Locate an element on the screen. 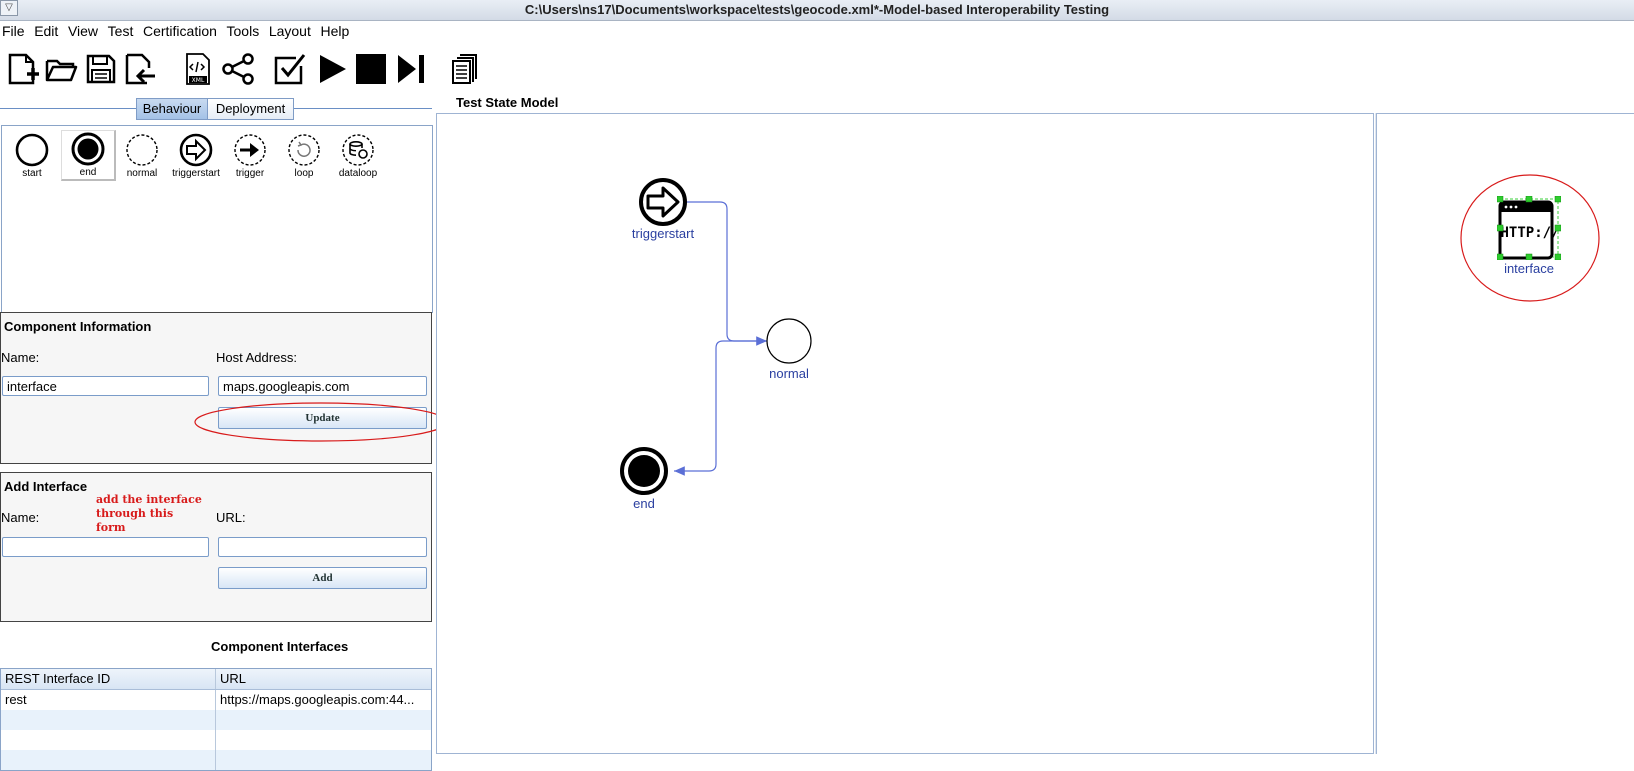  play-icon is located at coordinates (332, 69).